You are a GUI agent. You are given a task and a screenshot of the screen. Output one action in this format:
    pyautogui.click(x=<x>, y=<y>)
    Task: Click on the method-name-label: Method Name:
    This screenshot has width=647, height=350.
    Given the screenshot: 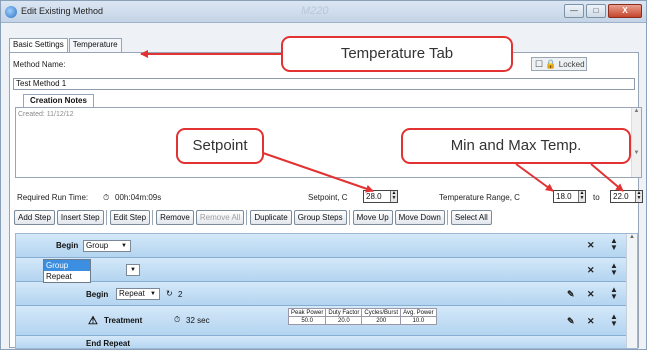 What is the action you would take?
    pyautogui.click(x=39, y=64)
    